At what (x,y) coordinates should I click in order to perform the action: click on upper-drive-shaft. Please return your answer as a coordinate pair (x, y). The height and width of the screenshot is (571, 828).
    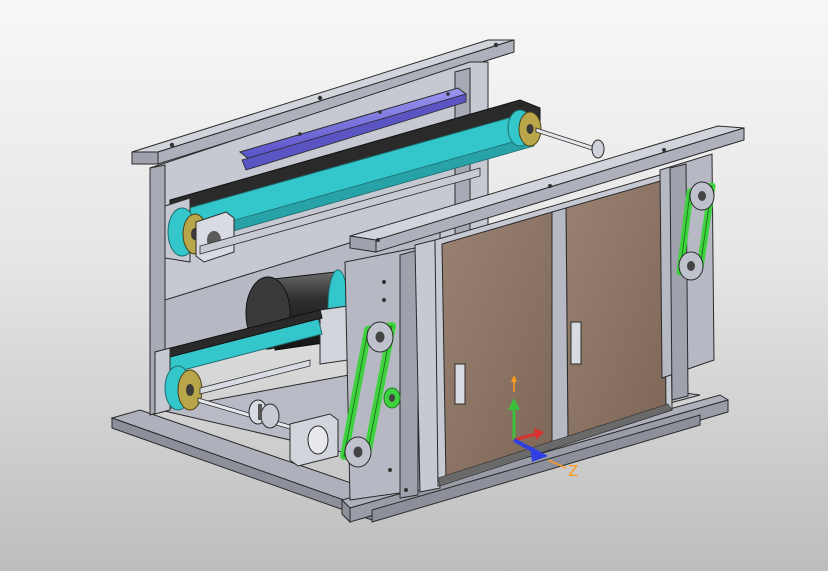
    Looking at the image, I should click on (570, 143).